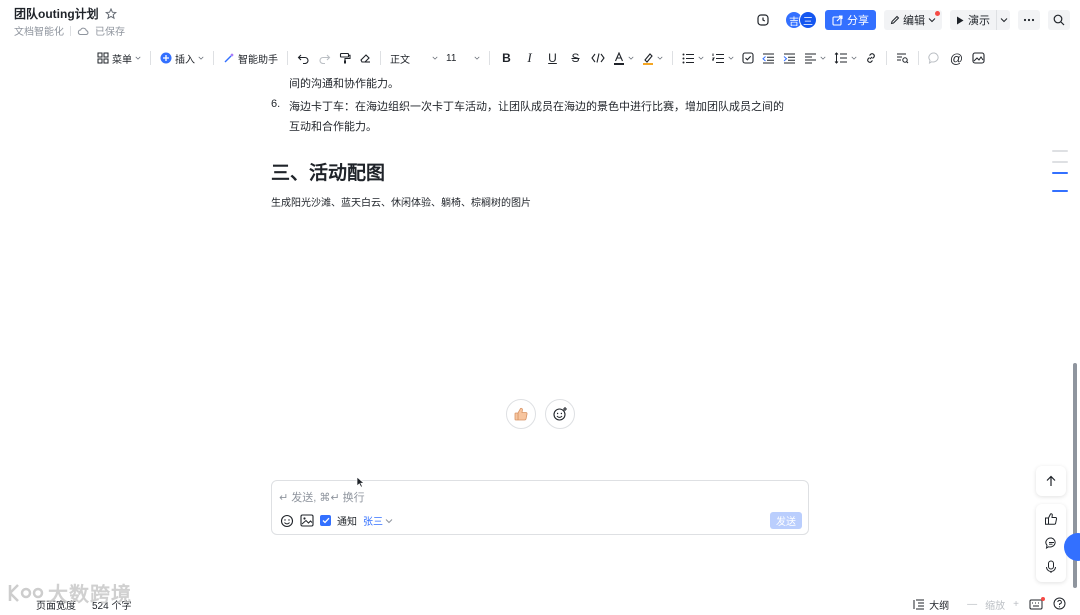 This screenshot has width=1080, height=615. What do you see at coordinates (902, 58) in the screenshot?
I see `find-replace-button` at bounding box center [902, 58].